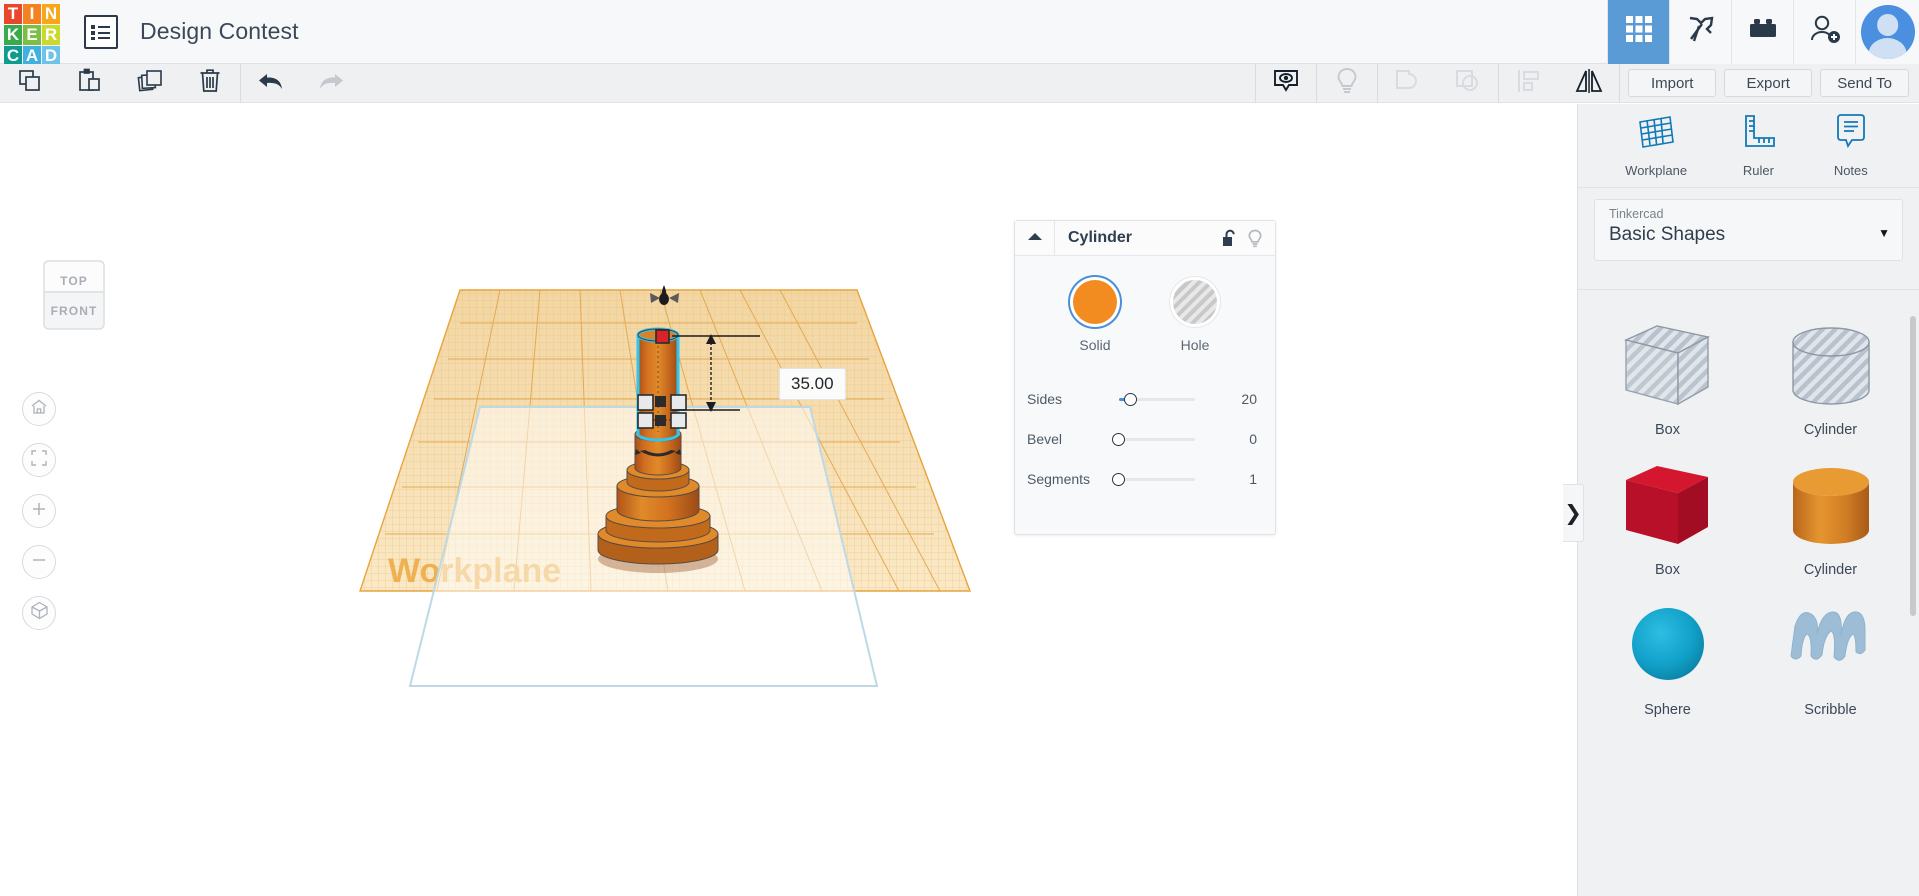  Describe the element at coordinates (74, 281) in the screenshot. I see `view-cube-top-label: TOP` at that location.